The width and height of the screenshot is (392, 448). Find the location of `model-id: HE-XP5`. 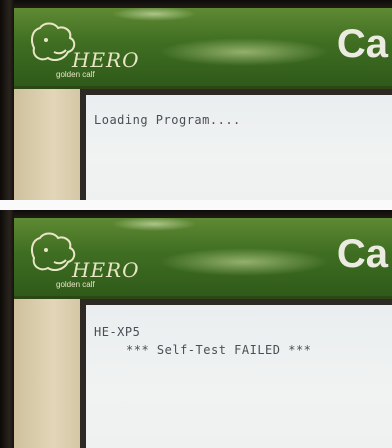

model-id: HE-XP5 is located at coordinates (117, 332).